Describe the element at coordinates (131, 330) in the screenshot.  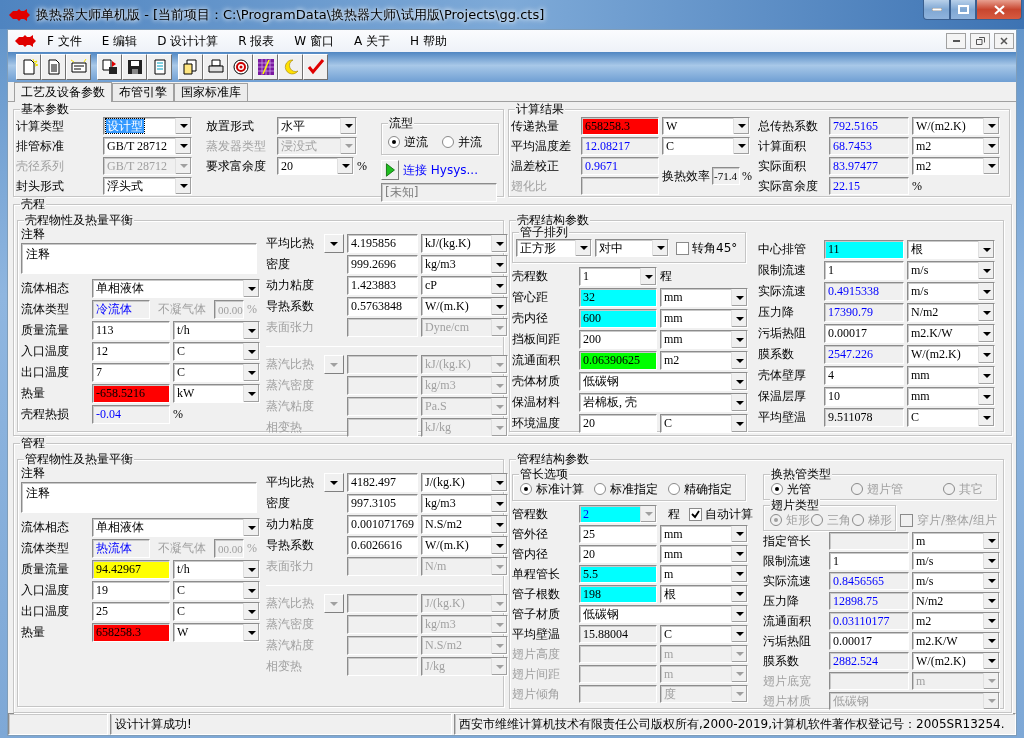
I see `value-field: 113` at that location.